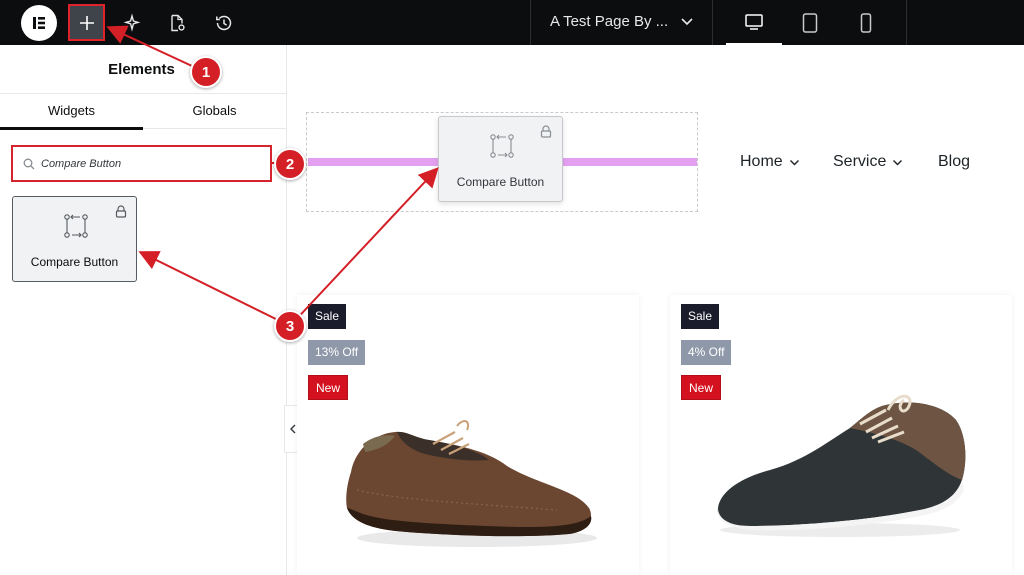  Describe the element at coordinates (328, 387) in the screenshot. I see `new-badge: New` at that location.